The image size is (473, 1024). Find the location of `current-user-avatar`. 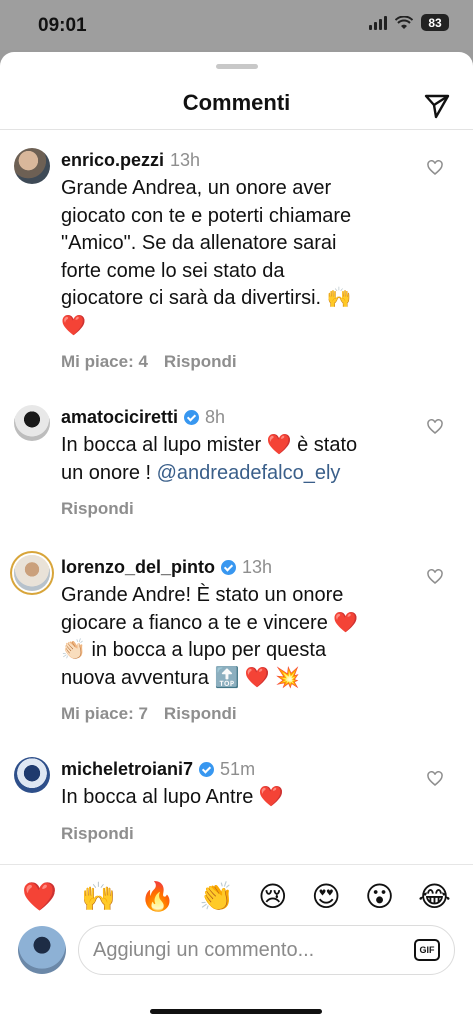

current-user-avatar is located at coordinates (42, 950).